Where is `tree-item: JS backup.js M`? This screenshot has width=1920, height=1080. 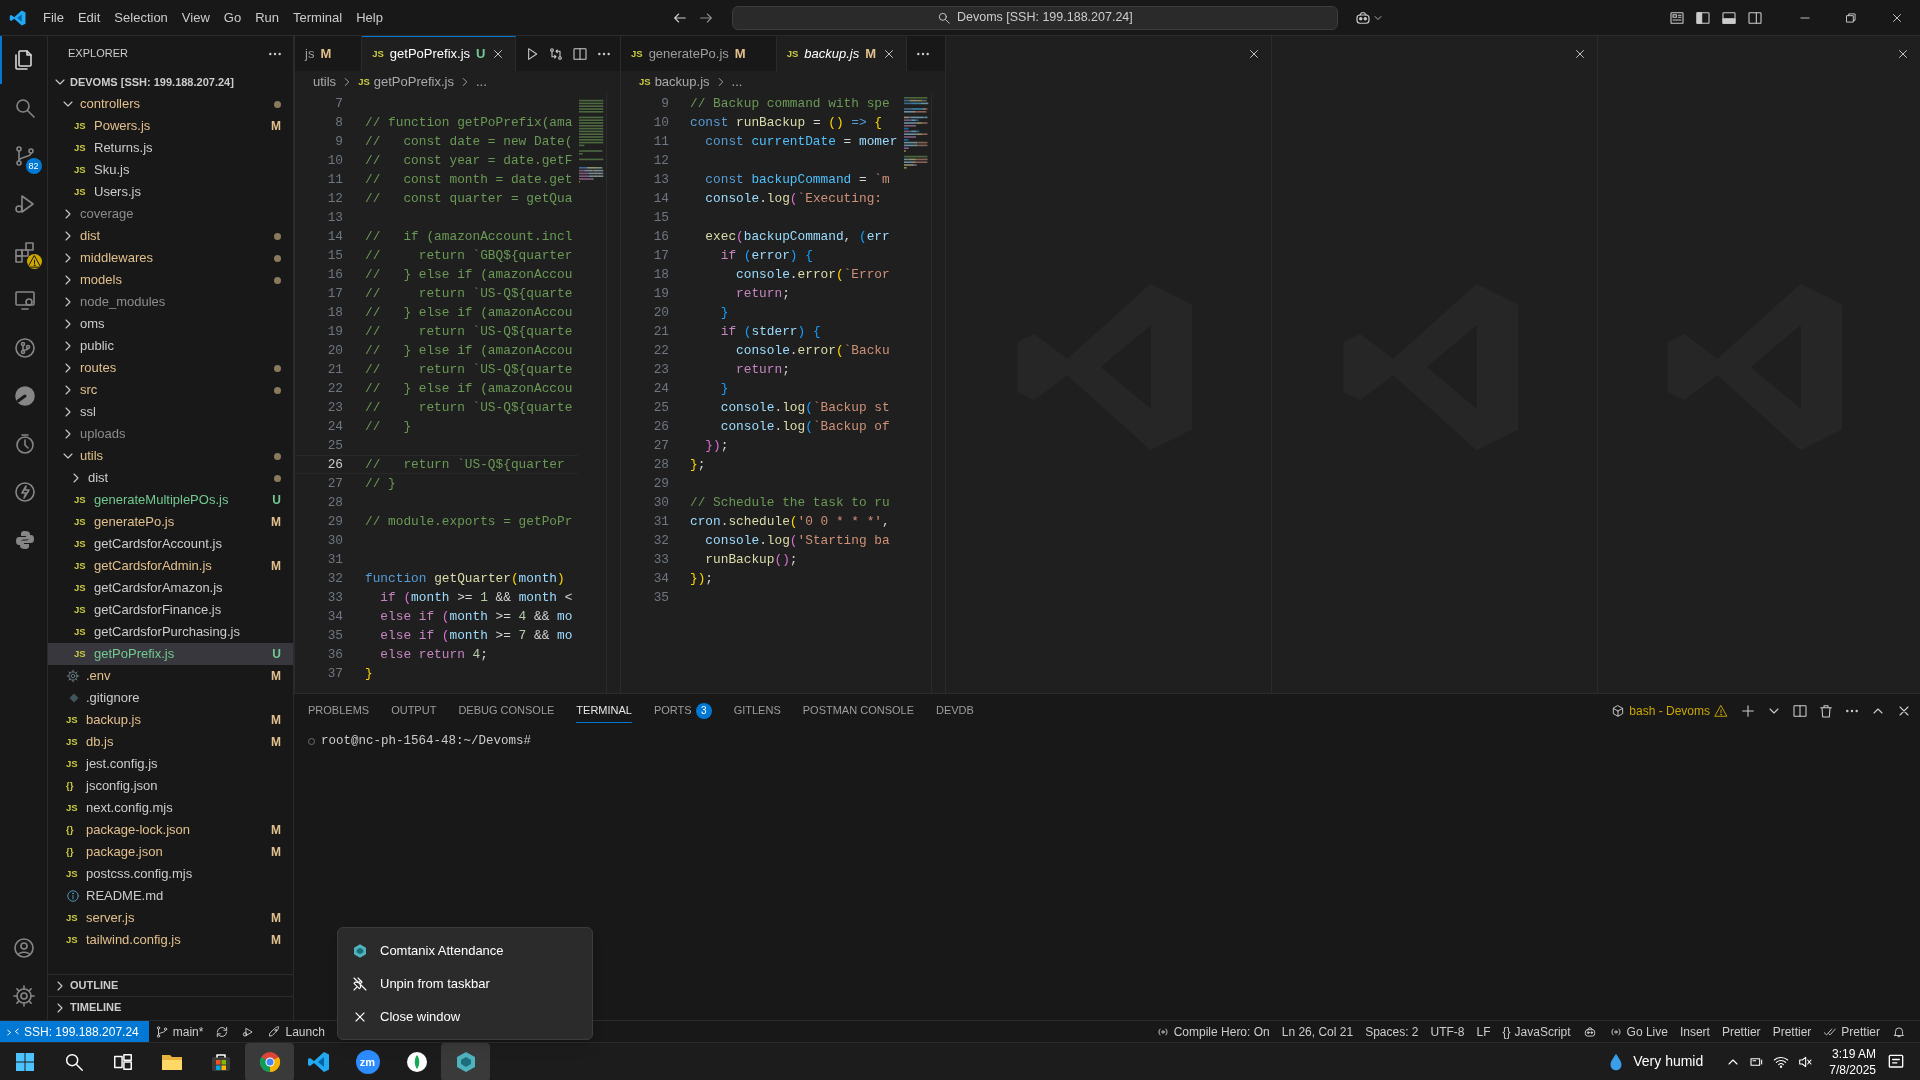
tree-item: JS backup.js M is located at coordinates (170, 720).